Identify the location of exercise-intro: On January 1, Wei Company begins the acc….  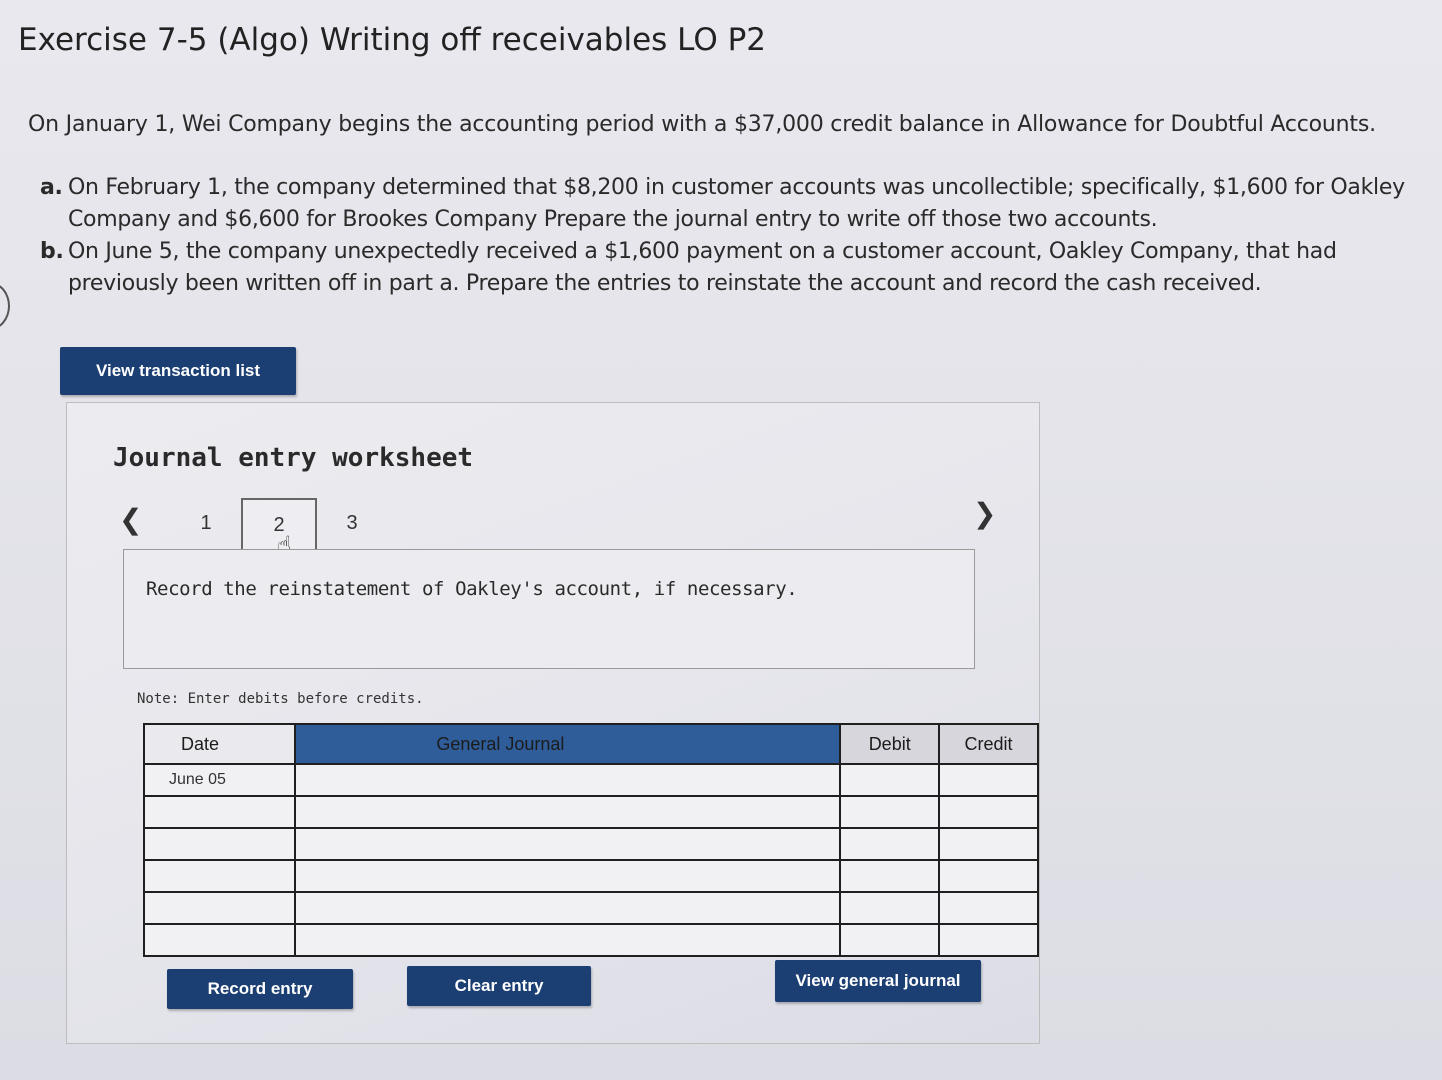
(702, 124).